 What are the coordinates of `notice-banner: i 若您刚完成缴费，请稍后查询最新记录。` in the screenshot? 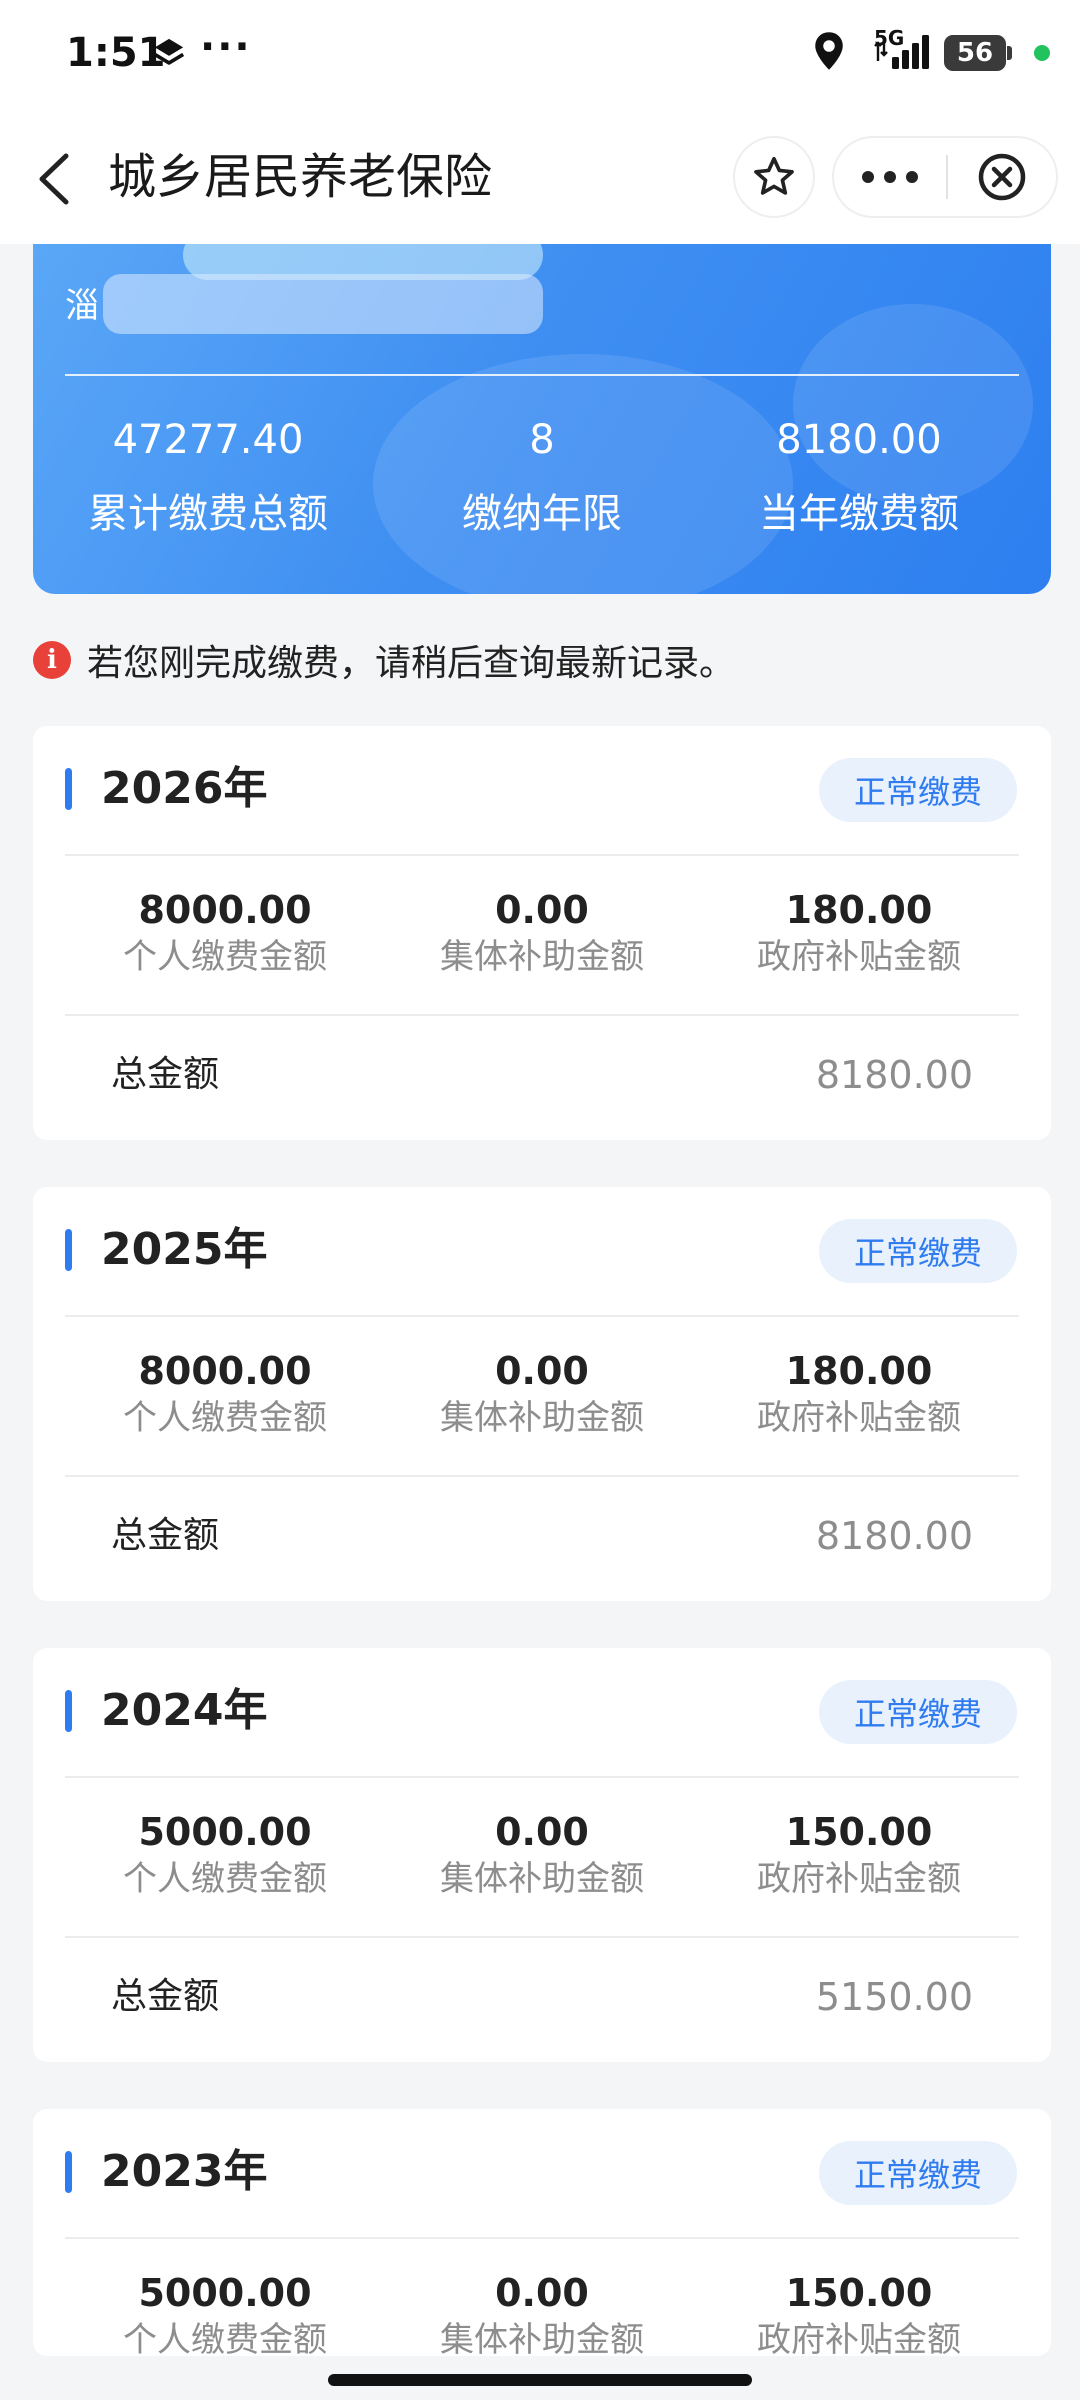 It's located at (384, 660).